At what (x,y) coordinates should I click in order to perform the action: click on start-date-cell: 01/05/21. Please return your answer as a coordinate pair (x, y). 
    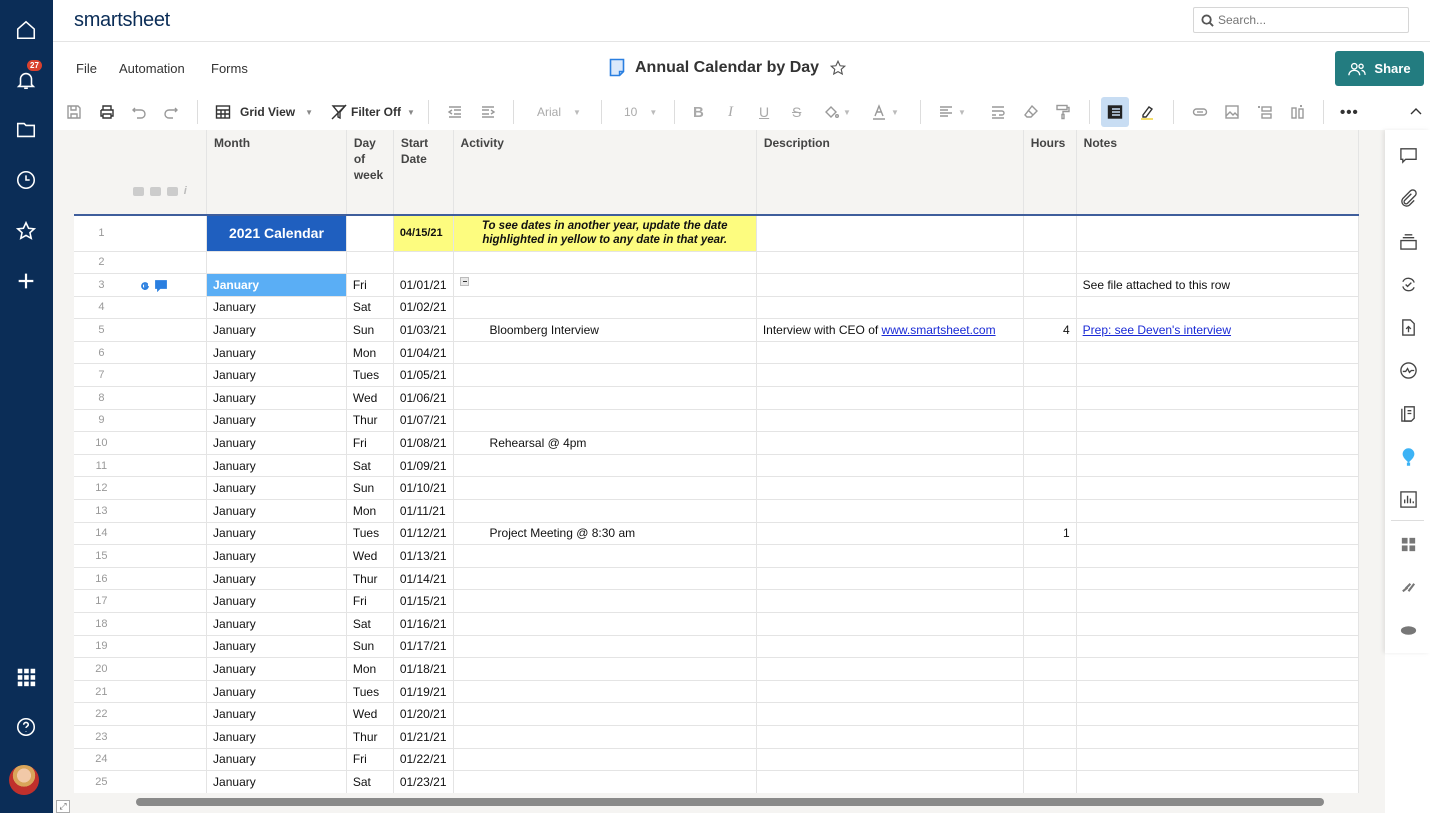
    Looking at the image, I should click on (423, 375).